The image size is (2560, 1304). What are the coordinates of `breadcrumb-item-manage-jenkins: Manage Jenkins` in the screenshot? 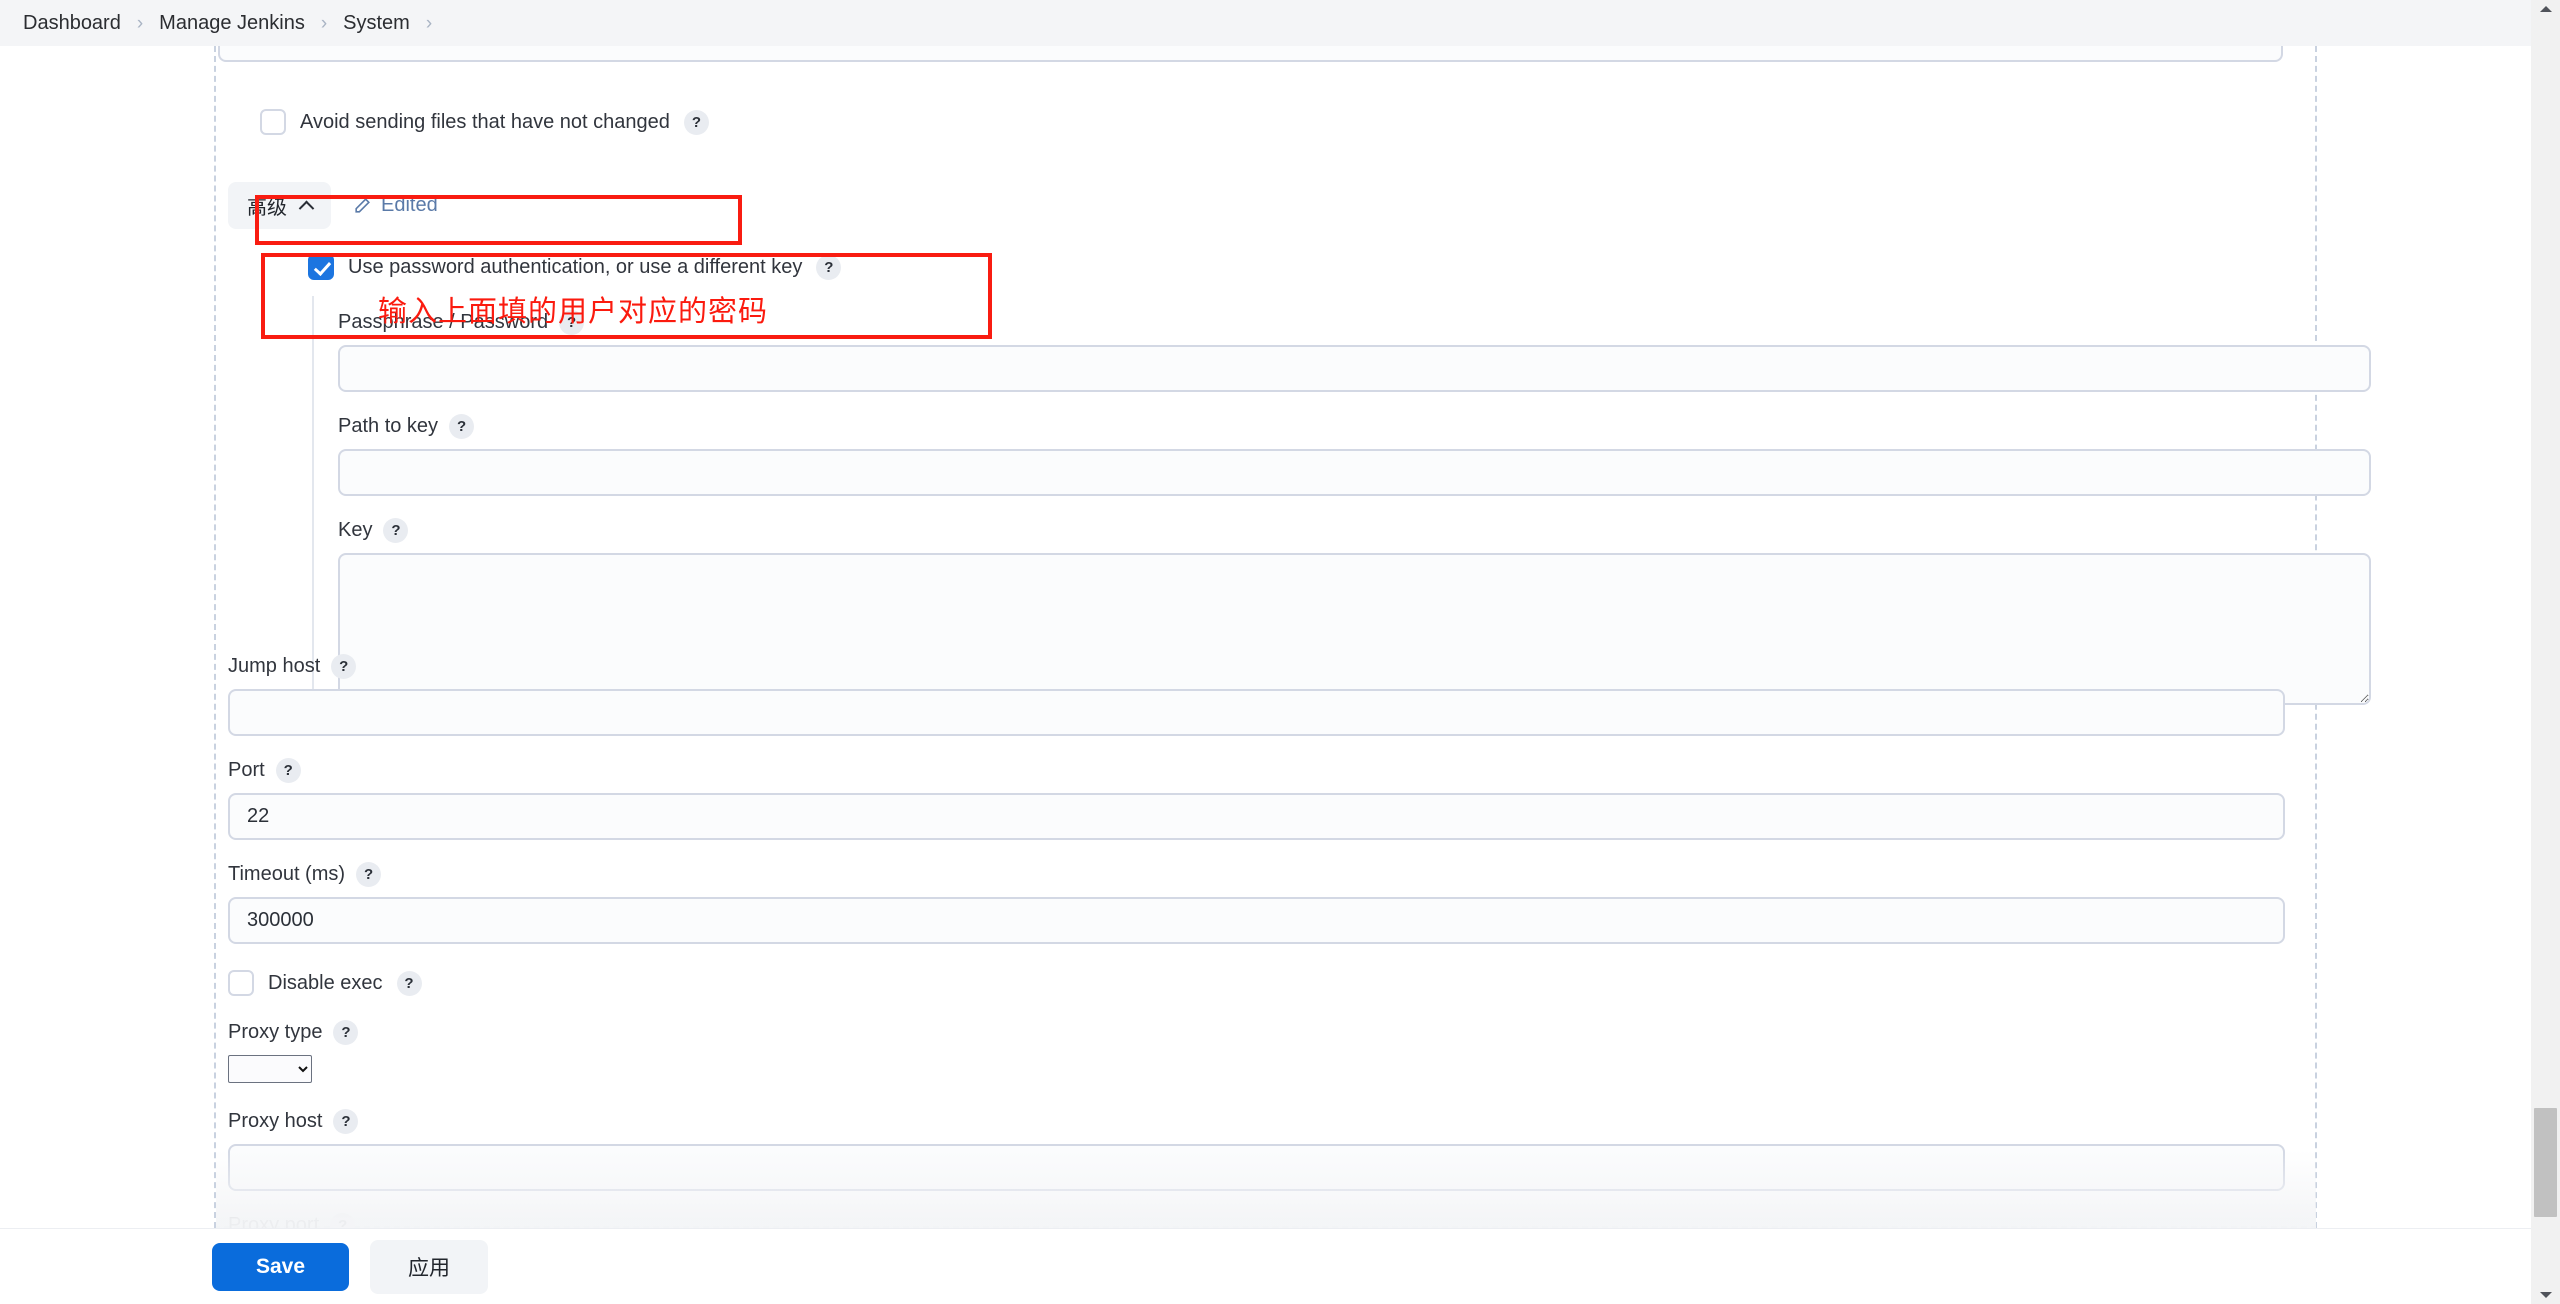 It's located at (232, 23).